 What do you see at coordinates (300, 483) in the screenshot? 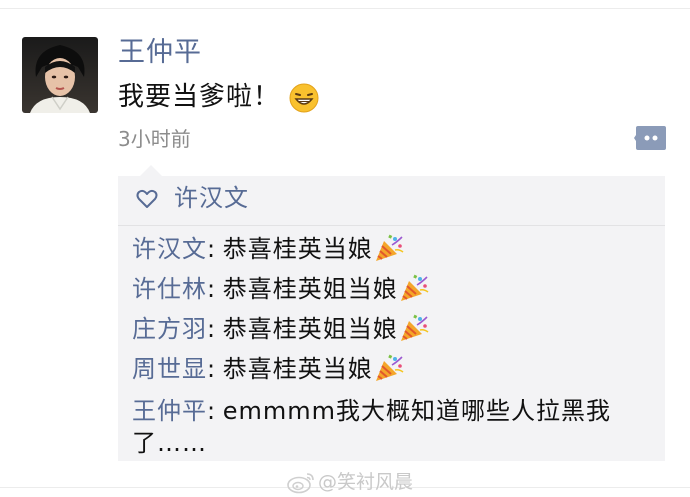
I see `weibo-logo-icon` at bounding box center [300, 483].